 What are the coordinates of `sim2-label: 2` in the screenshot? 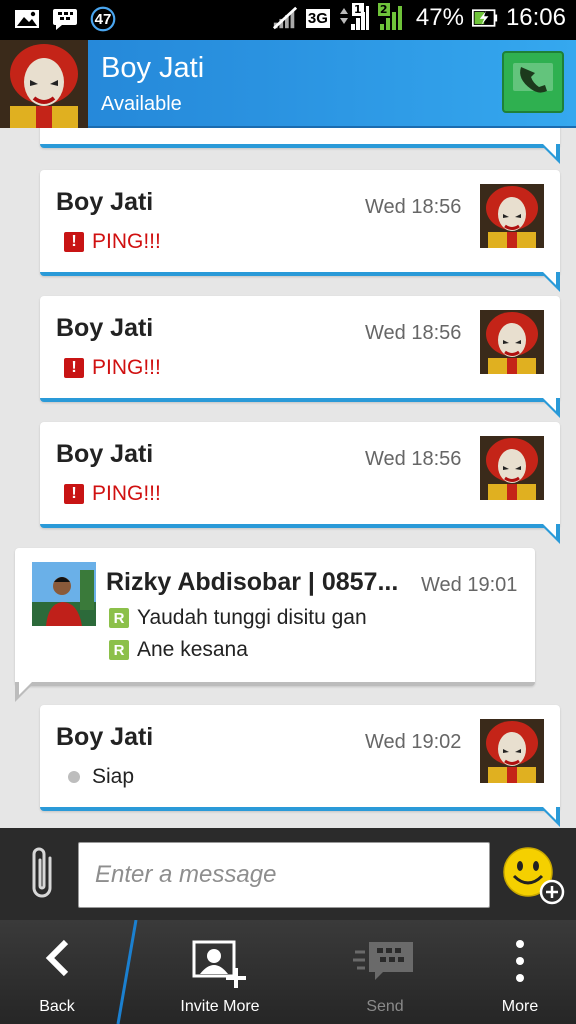 It's located at (383, 9).